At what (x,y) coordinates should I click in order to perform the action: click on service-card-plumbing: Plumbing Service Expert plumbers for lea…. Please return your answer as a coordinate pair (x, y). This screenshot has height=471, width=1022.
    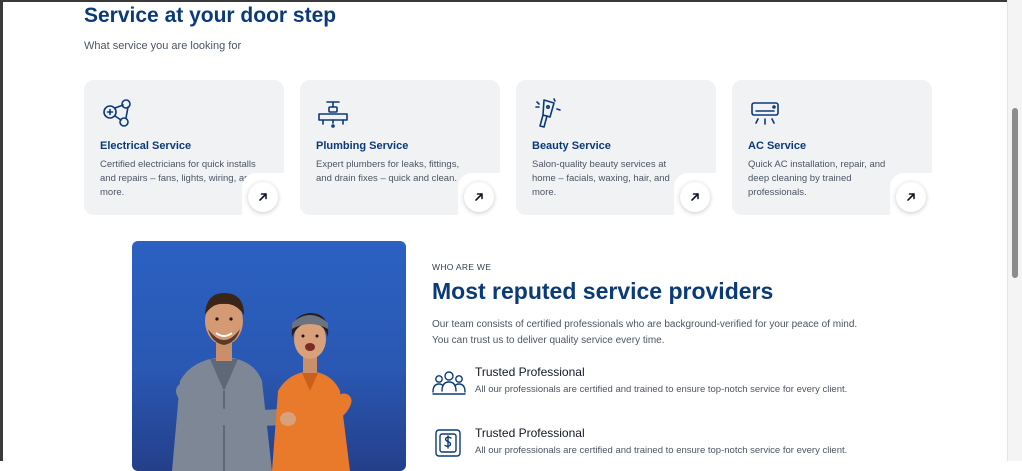
    Looking at the image, I should click on (400, 147).